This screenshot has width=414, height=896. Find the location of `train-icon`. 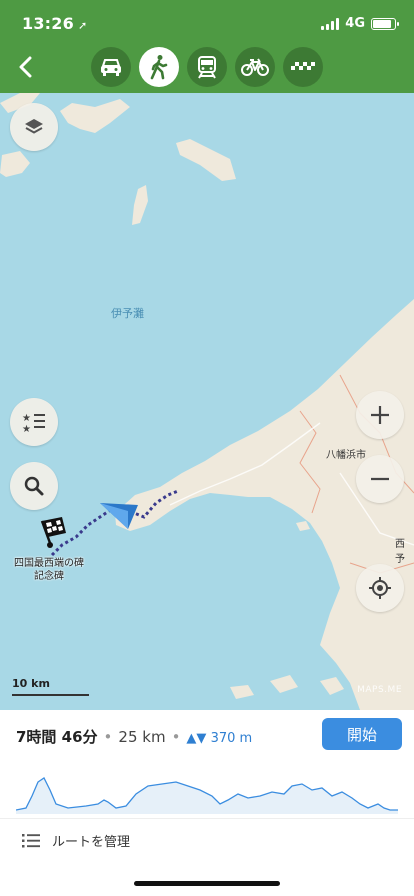

train-icon is located at coordinates (207, 67).